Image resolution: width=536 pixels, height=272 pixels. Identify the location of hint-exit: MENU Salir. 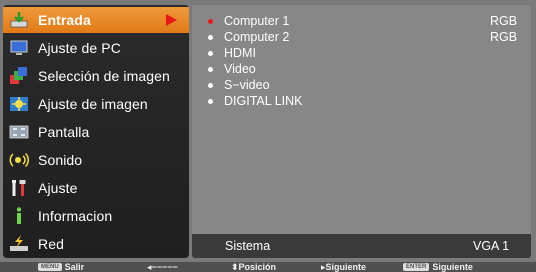
(61, 267).